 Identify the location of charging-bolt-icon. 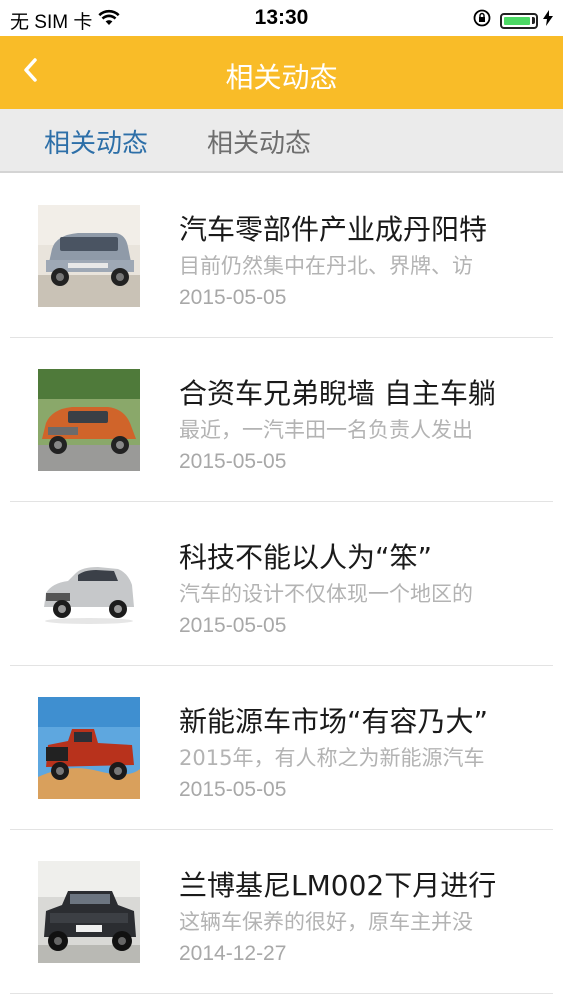
(548, 20).